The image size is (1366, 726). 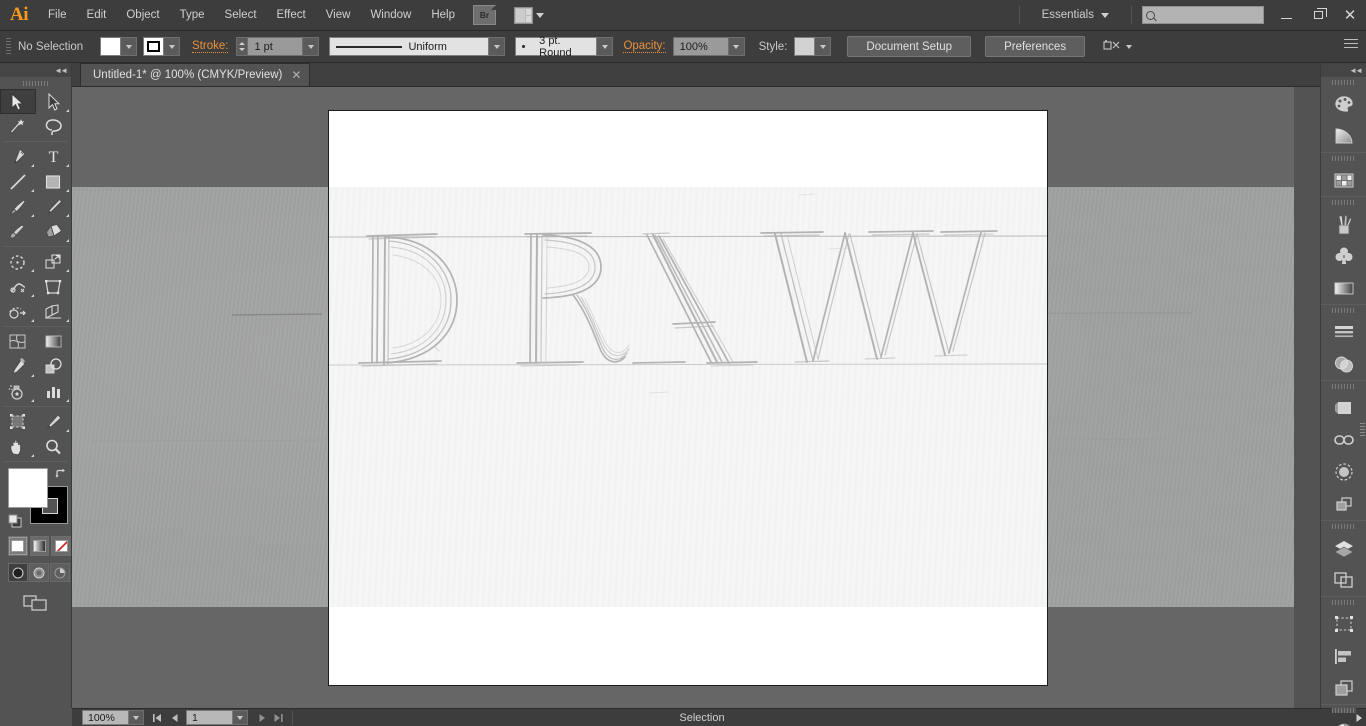 I want to click on last-artboard-button, so click(x=278, y=717).